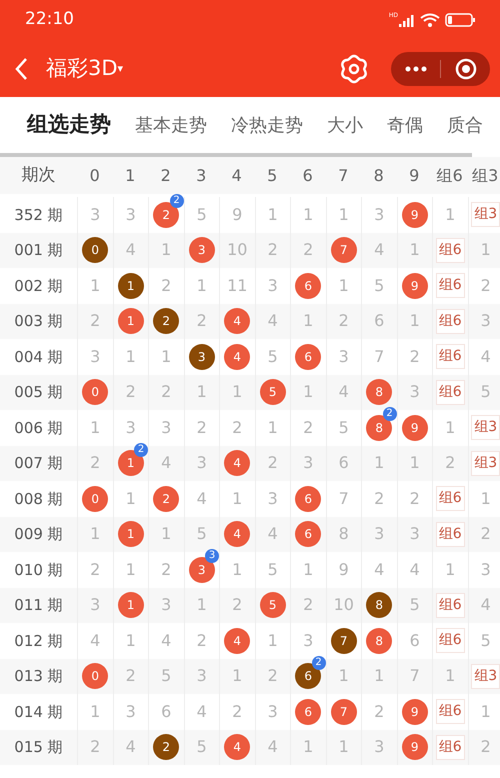 This screenshot has width=500, height=778. Describe the element at coordinates (414, 175) in the screenshot. I see `column-header: 9` at that location.